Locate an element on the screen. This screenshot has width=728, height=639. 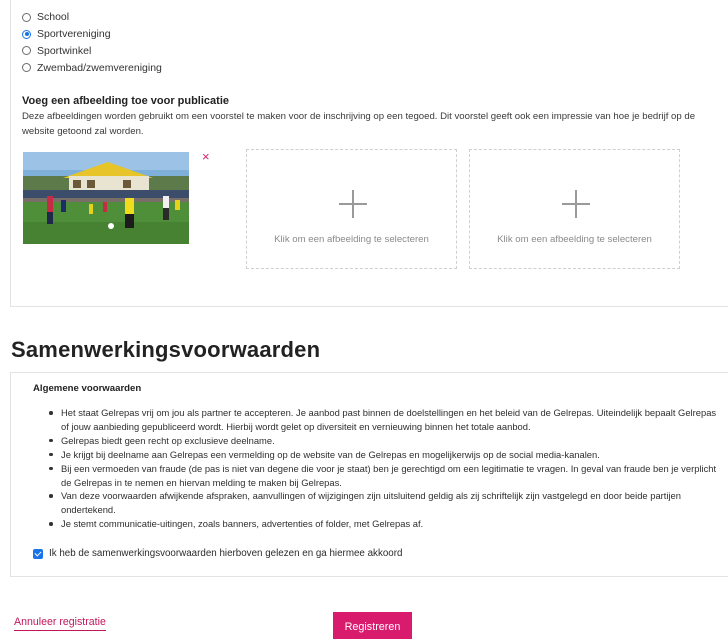
football-photo is located at coordinates (106, 198).